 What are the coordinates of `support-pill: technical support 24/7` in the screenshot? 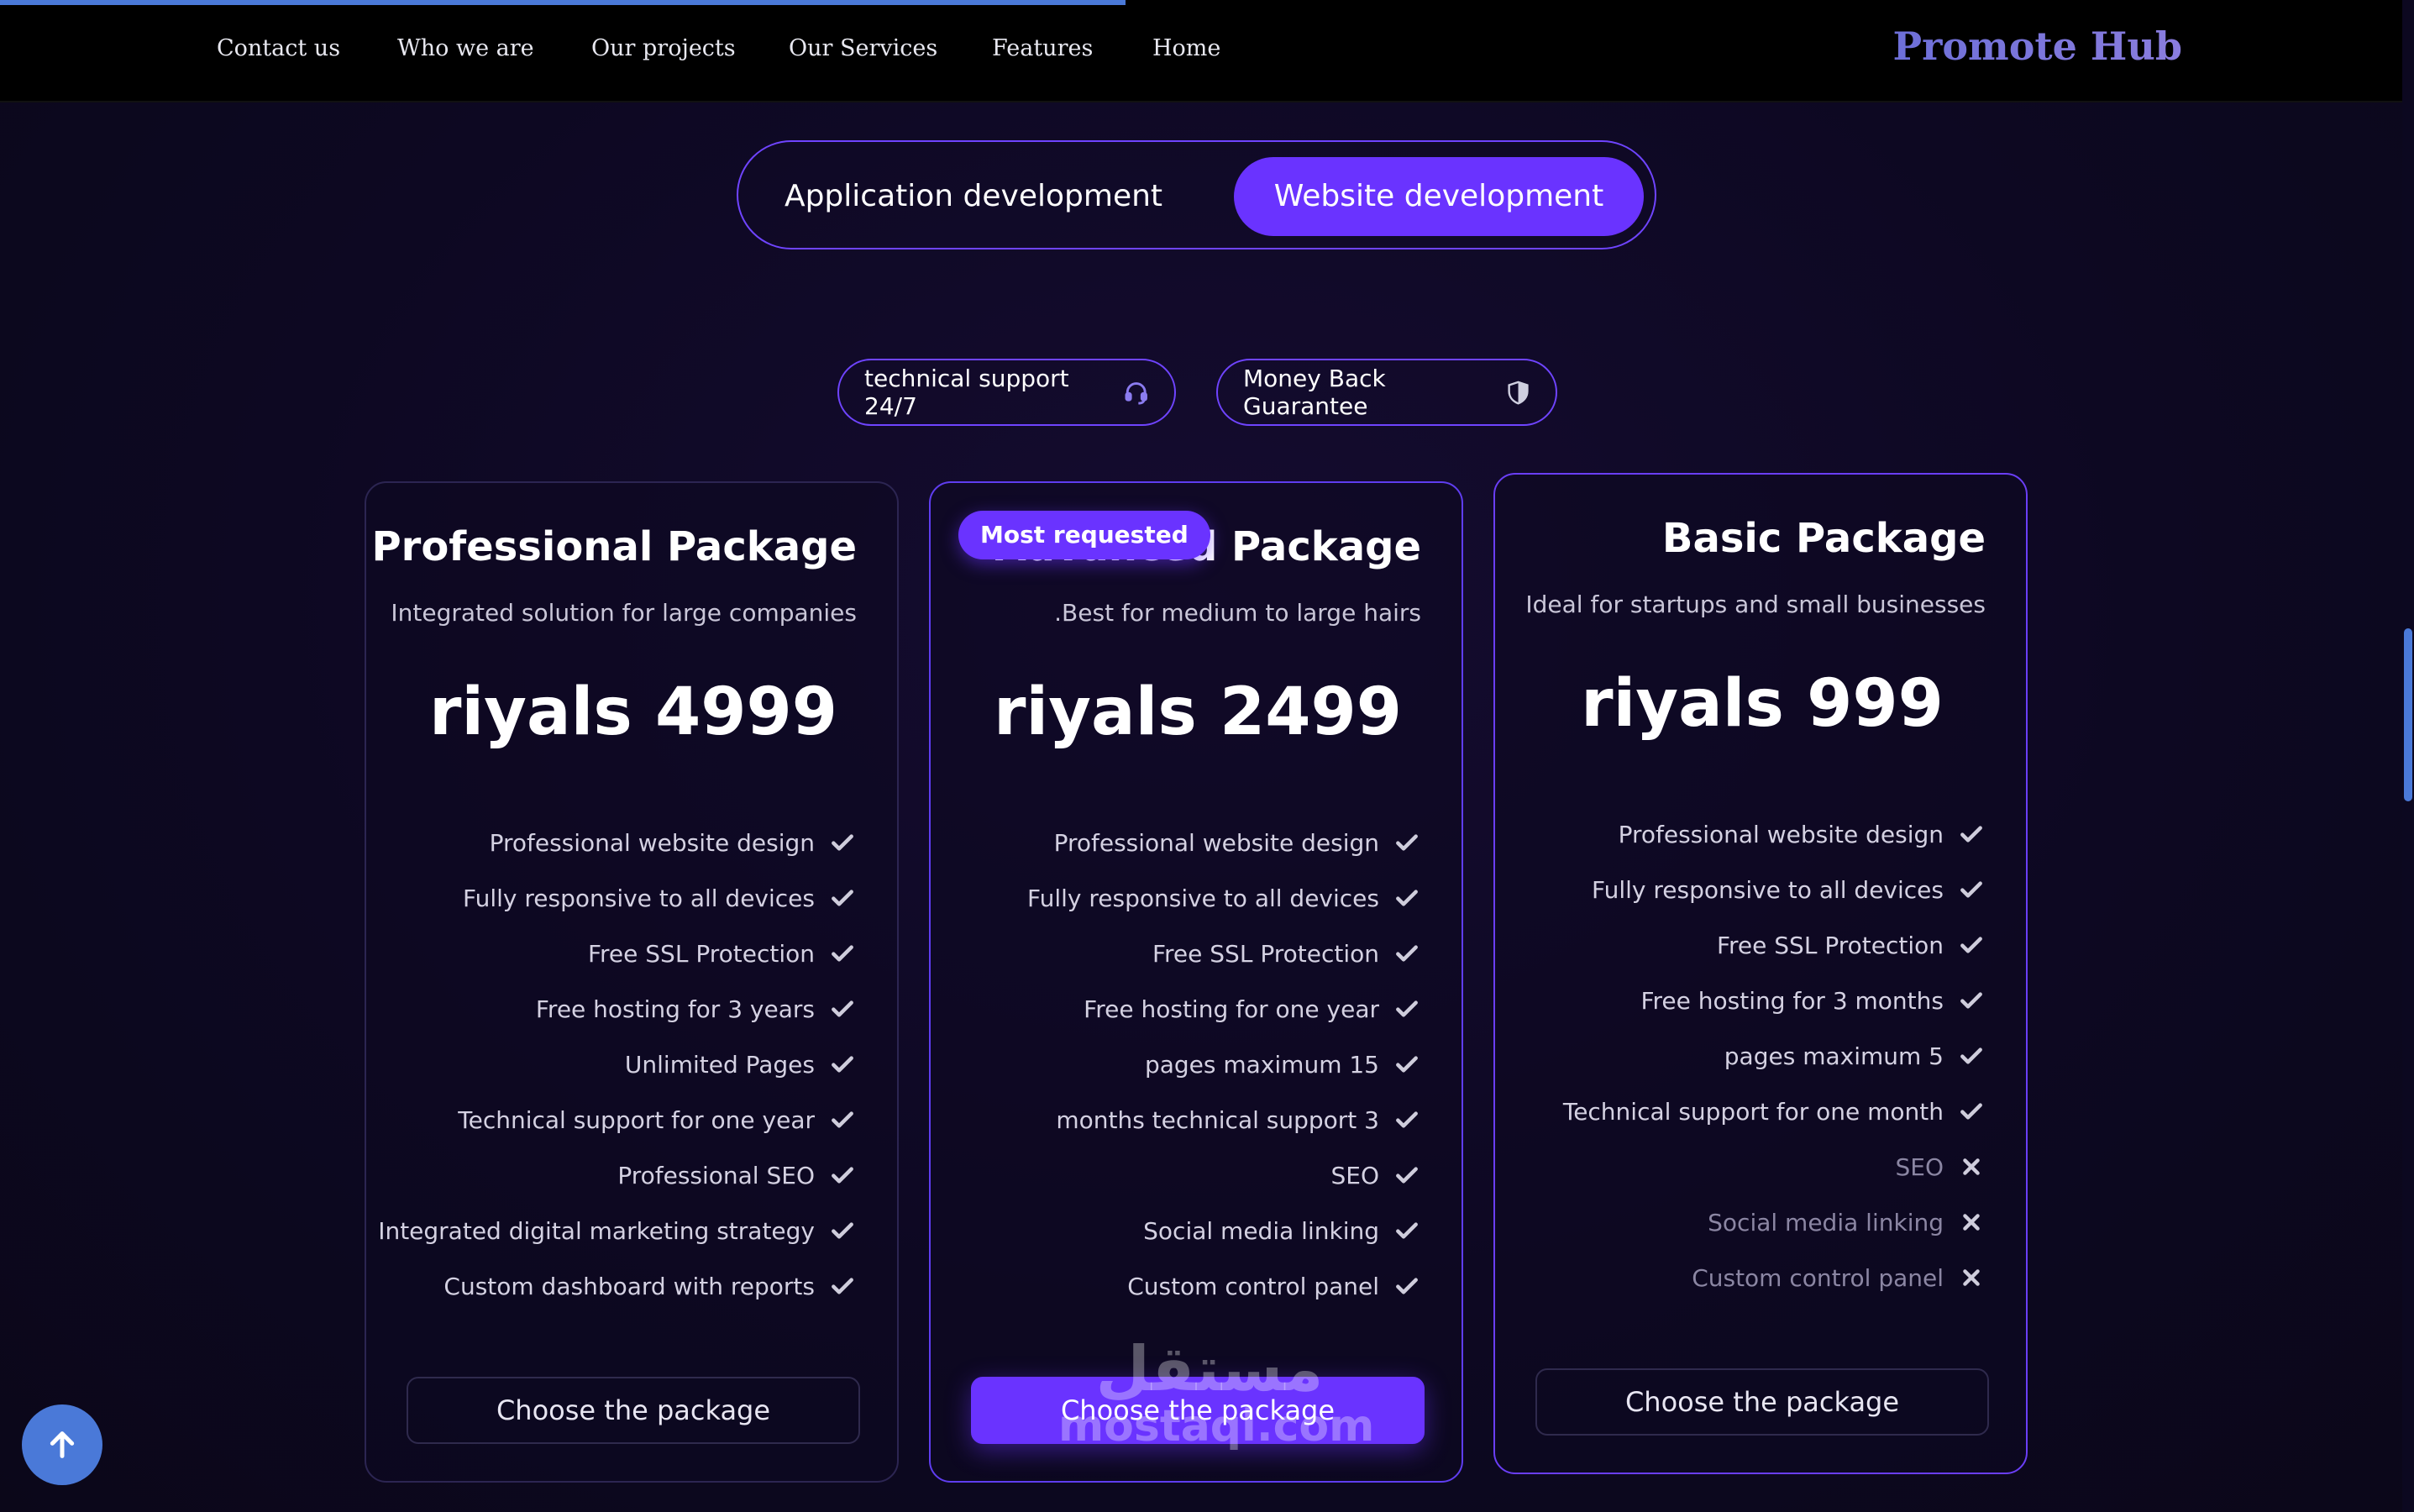 It's located at (1006, 392).